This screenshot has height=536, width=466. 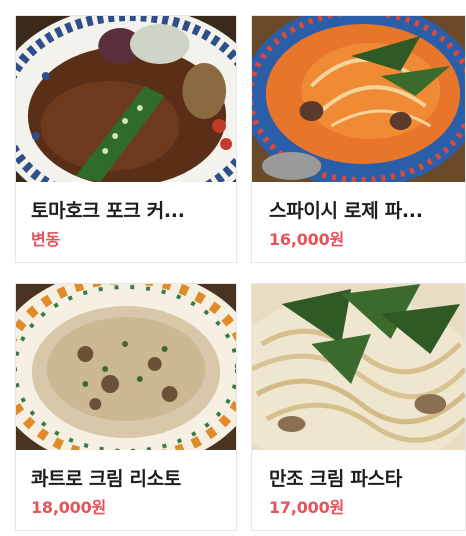 I want to click on menu-photo-manjo-cream-pasta, so click(x=358, y=367).